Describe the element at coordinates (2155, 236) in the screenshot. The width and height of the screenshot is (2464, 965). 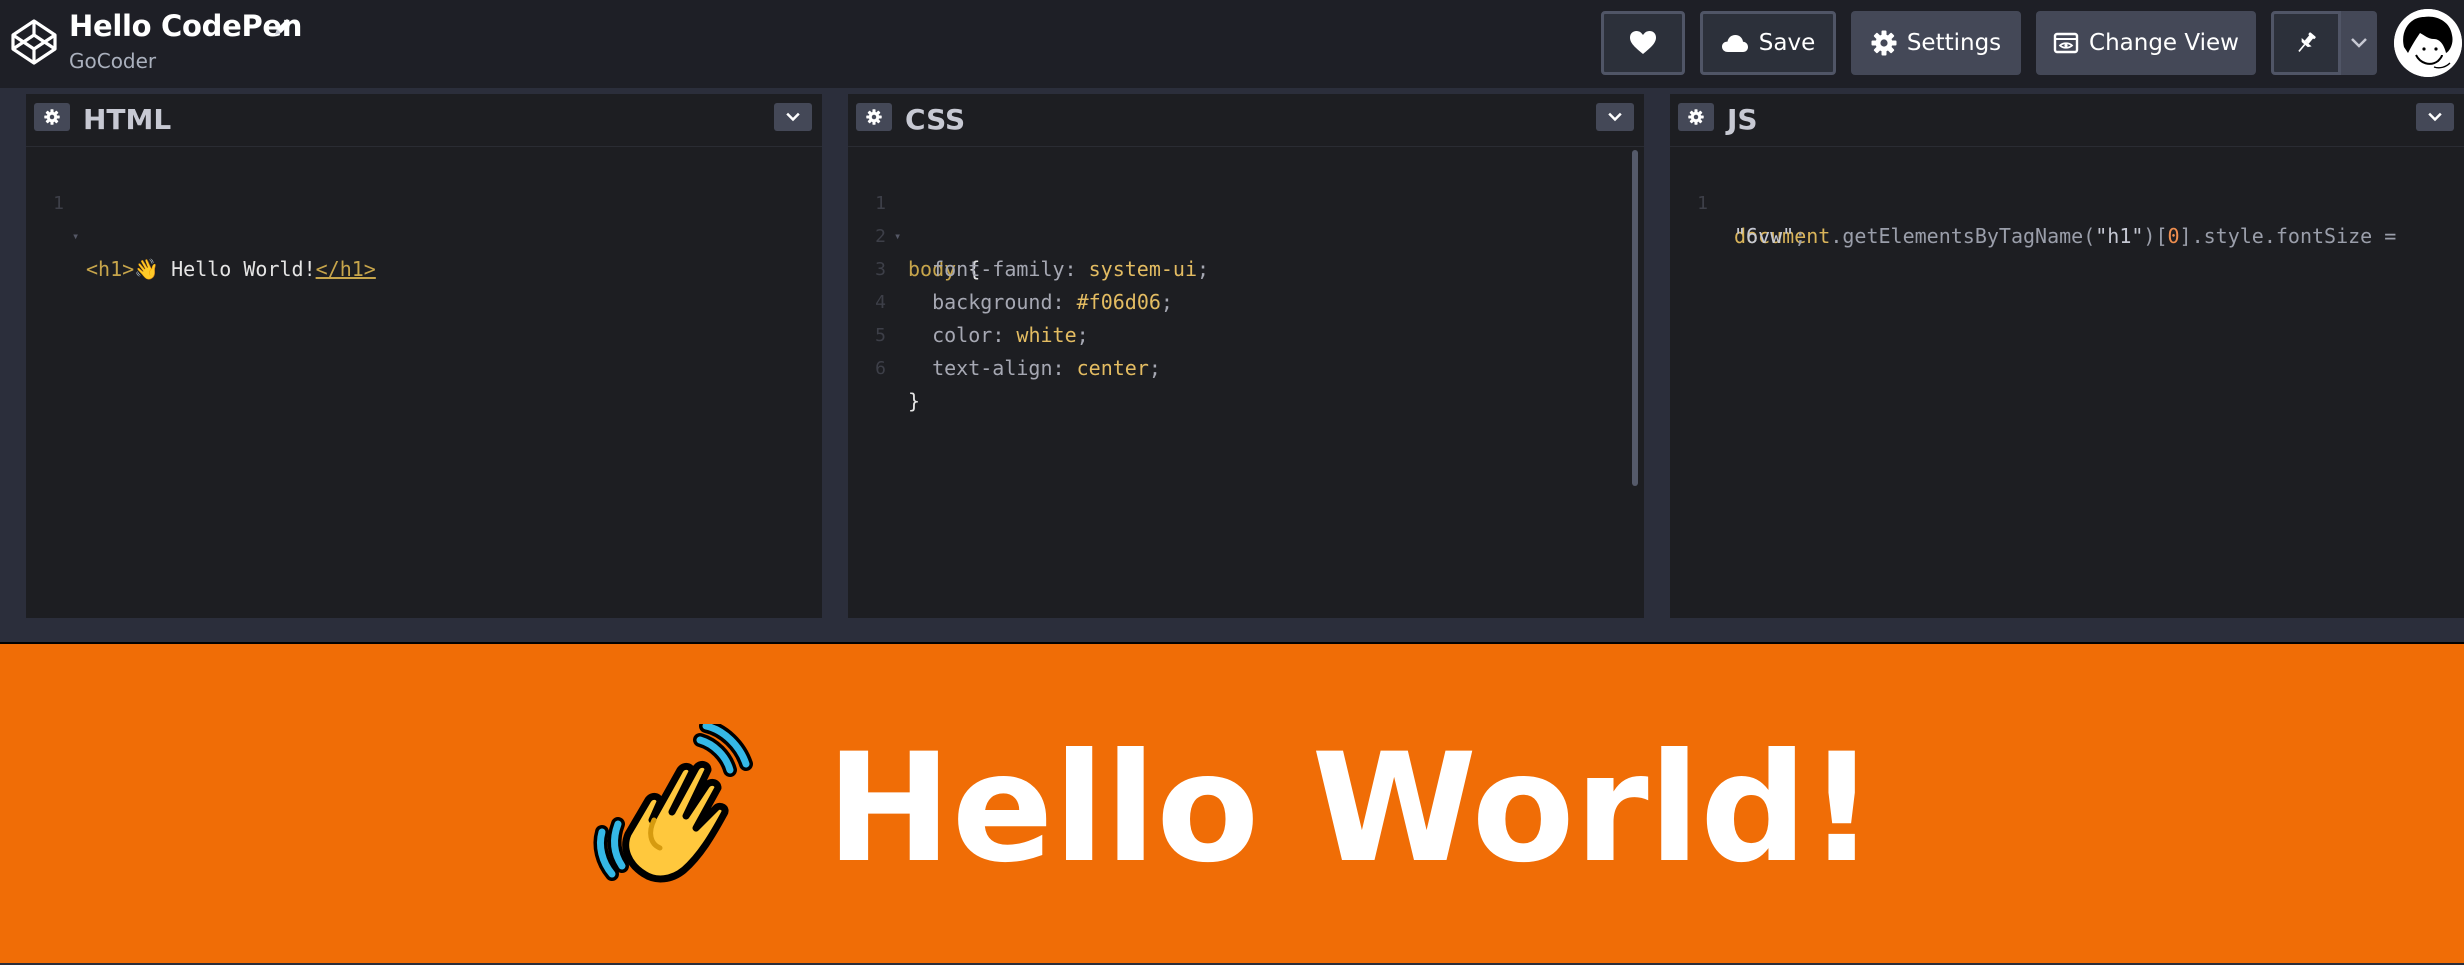
I see `js-punct: )[` at that location.